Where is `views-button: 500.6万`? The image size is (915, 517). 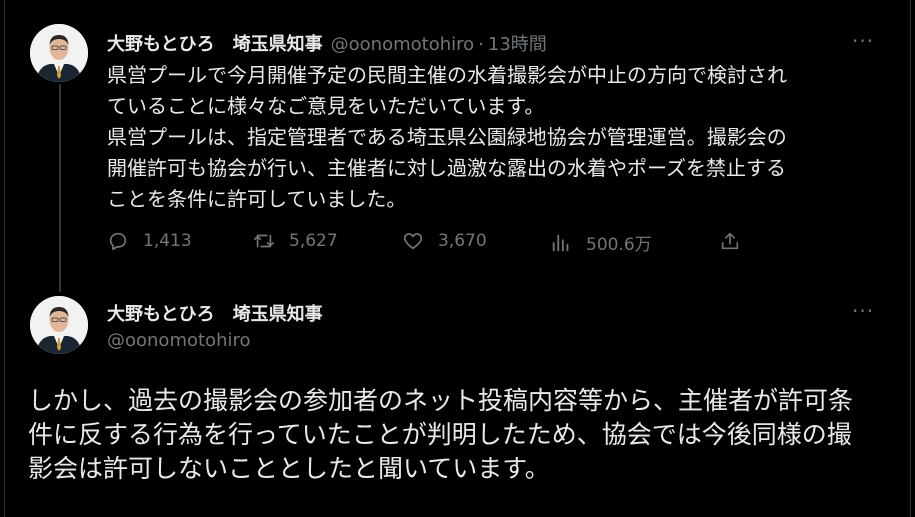
views-button: 500.6万 is located at coordinates (601, 242).